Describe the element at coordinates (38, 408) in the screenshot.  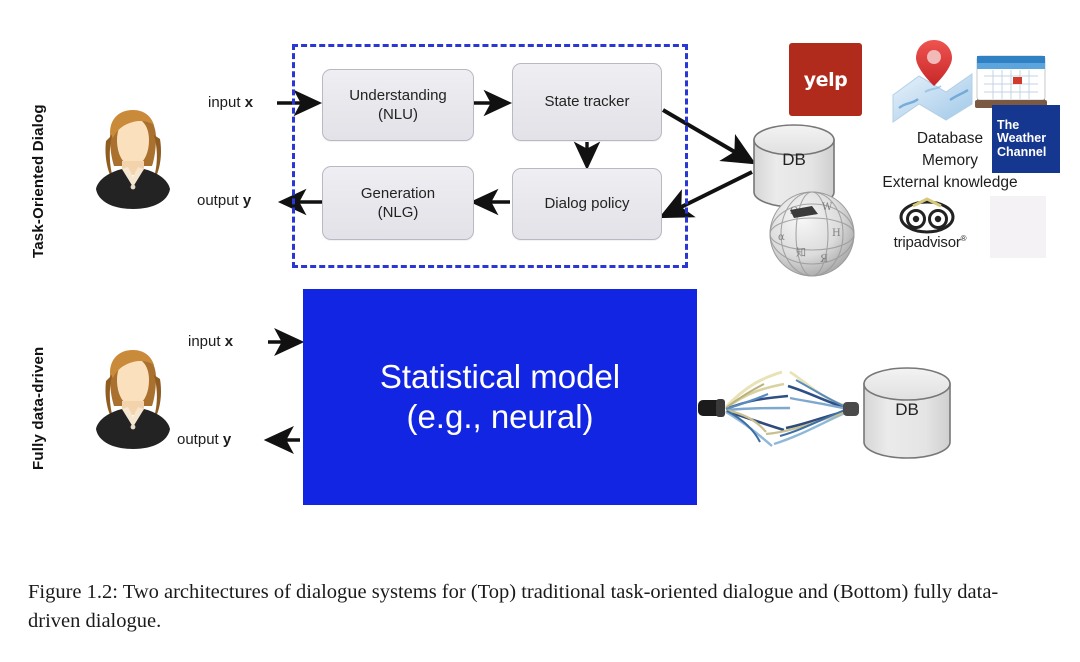
I see `panel-label-fully-data-driven: Fully data-driven` at that location.